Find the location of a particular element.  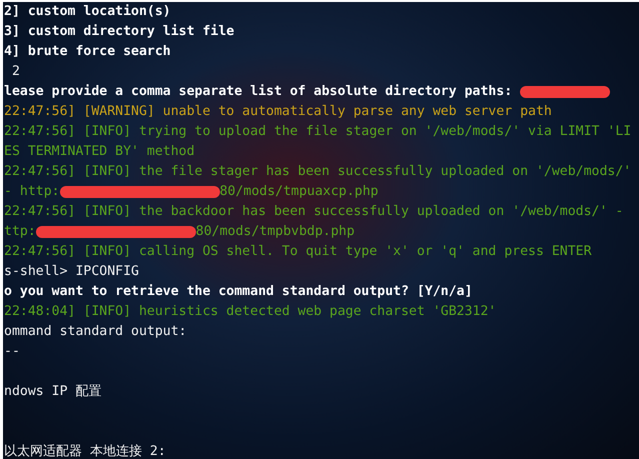

terminal-line: ES TERMINATED BY' method is located at coordinates (99, 152).